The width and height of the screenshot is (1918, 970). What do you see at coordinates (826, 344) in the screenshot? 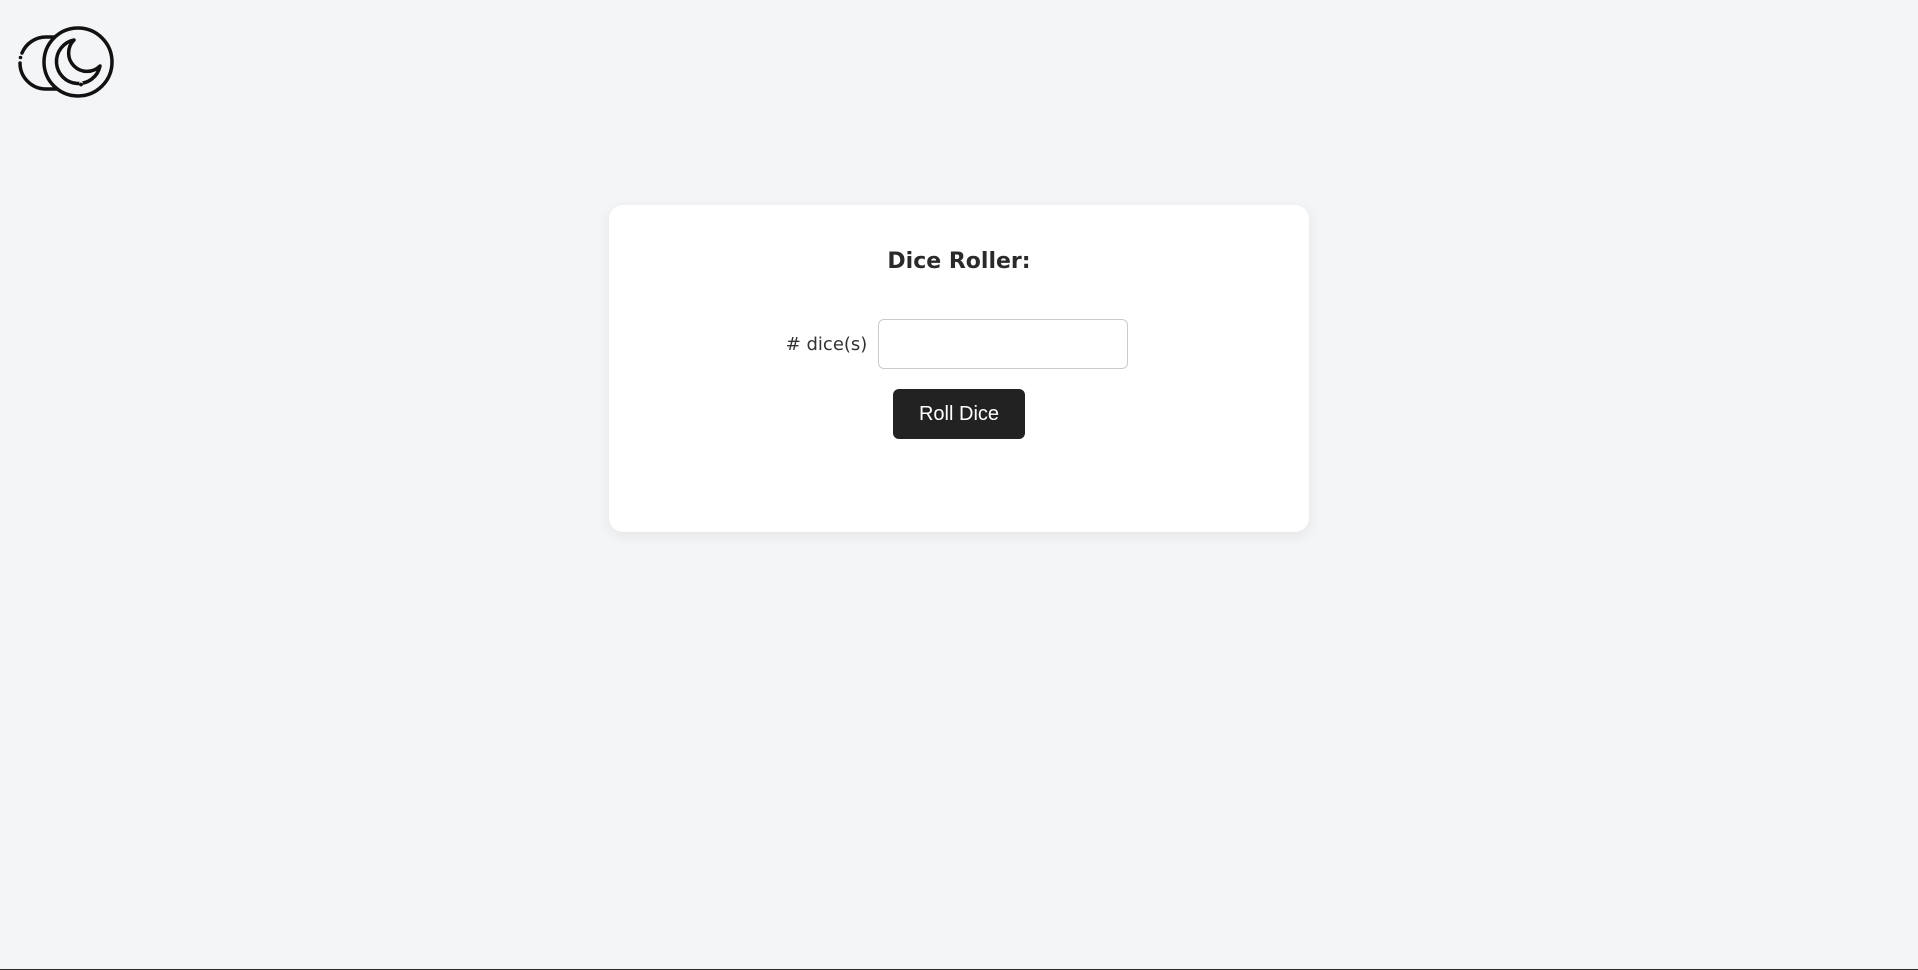
I see `dice-count-label: # dice(s)` at bounding box center [826, 344].